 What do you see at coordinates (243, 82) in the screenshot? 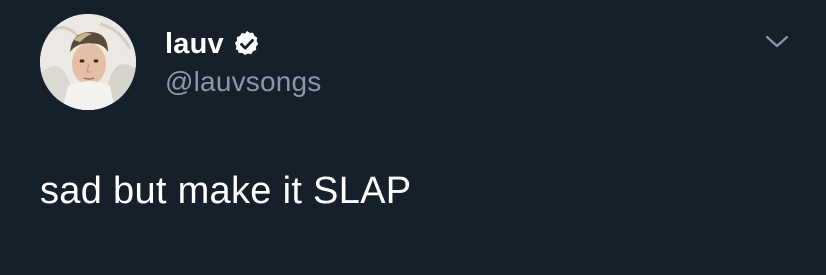
I see `author-handle: @lauvsongs` at bounding box center [243, 82].